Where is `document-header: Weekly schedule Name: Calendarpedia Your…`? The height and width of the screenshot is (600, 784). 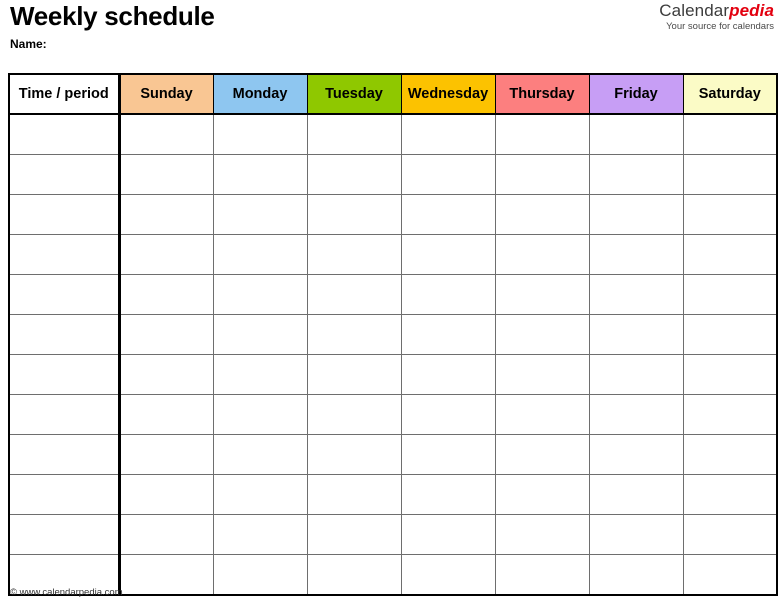
document-header: Weekly schedule Name: Calendarpedia Your… is located at coordinates (392, 36).